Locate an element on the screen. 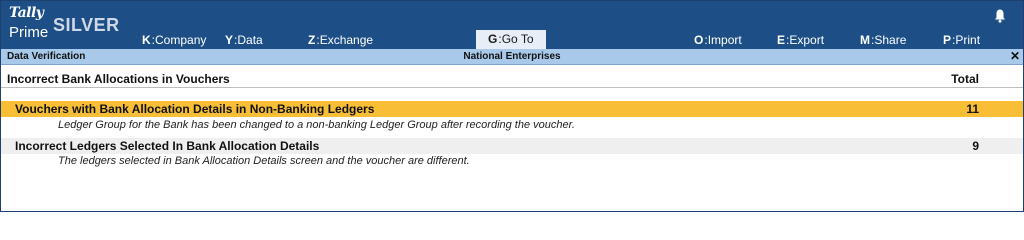 This screenshot has width=1024, height=240. menu-go-to: G:Go To is located at coordinates (511, 39).